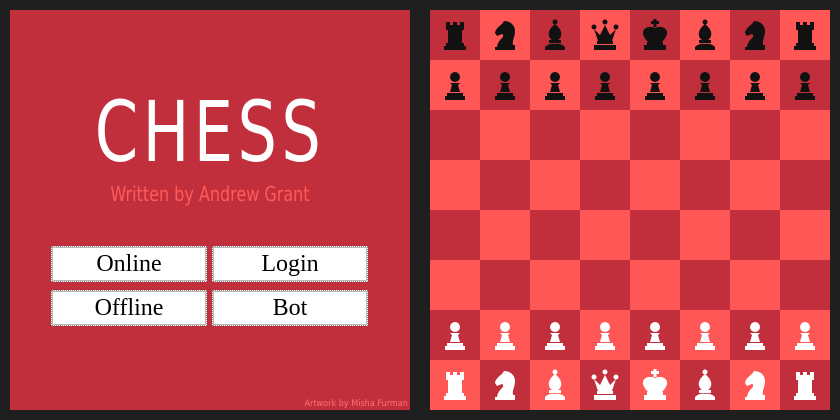 The height and width of the screenshot is (420, 840). What do you see at coordinates (755, 185) in the screenshot?
I see `square-g5` at bounding box center [755, 185].